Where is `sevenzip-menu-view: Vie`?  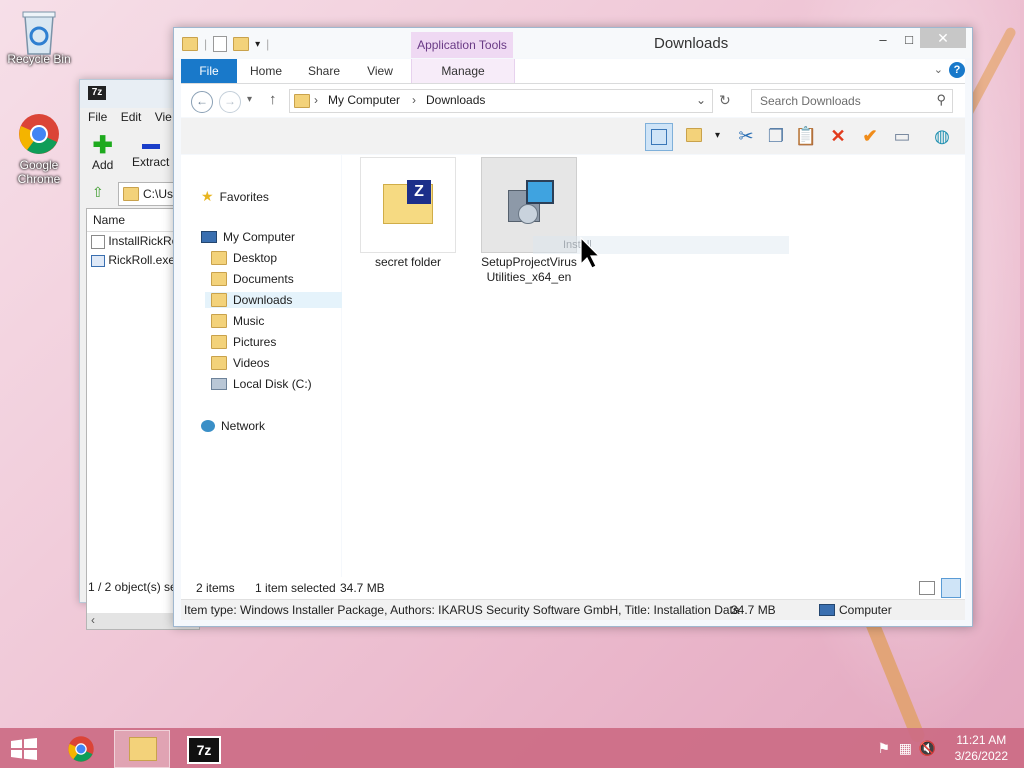
sevenzip-menu-view: Vie is located at coordinates (163, 117).